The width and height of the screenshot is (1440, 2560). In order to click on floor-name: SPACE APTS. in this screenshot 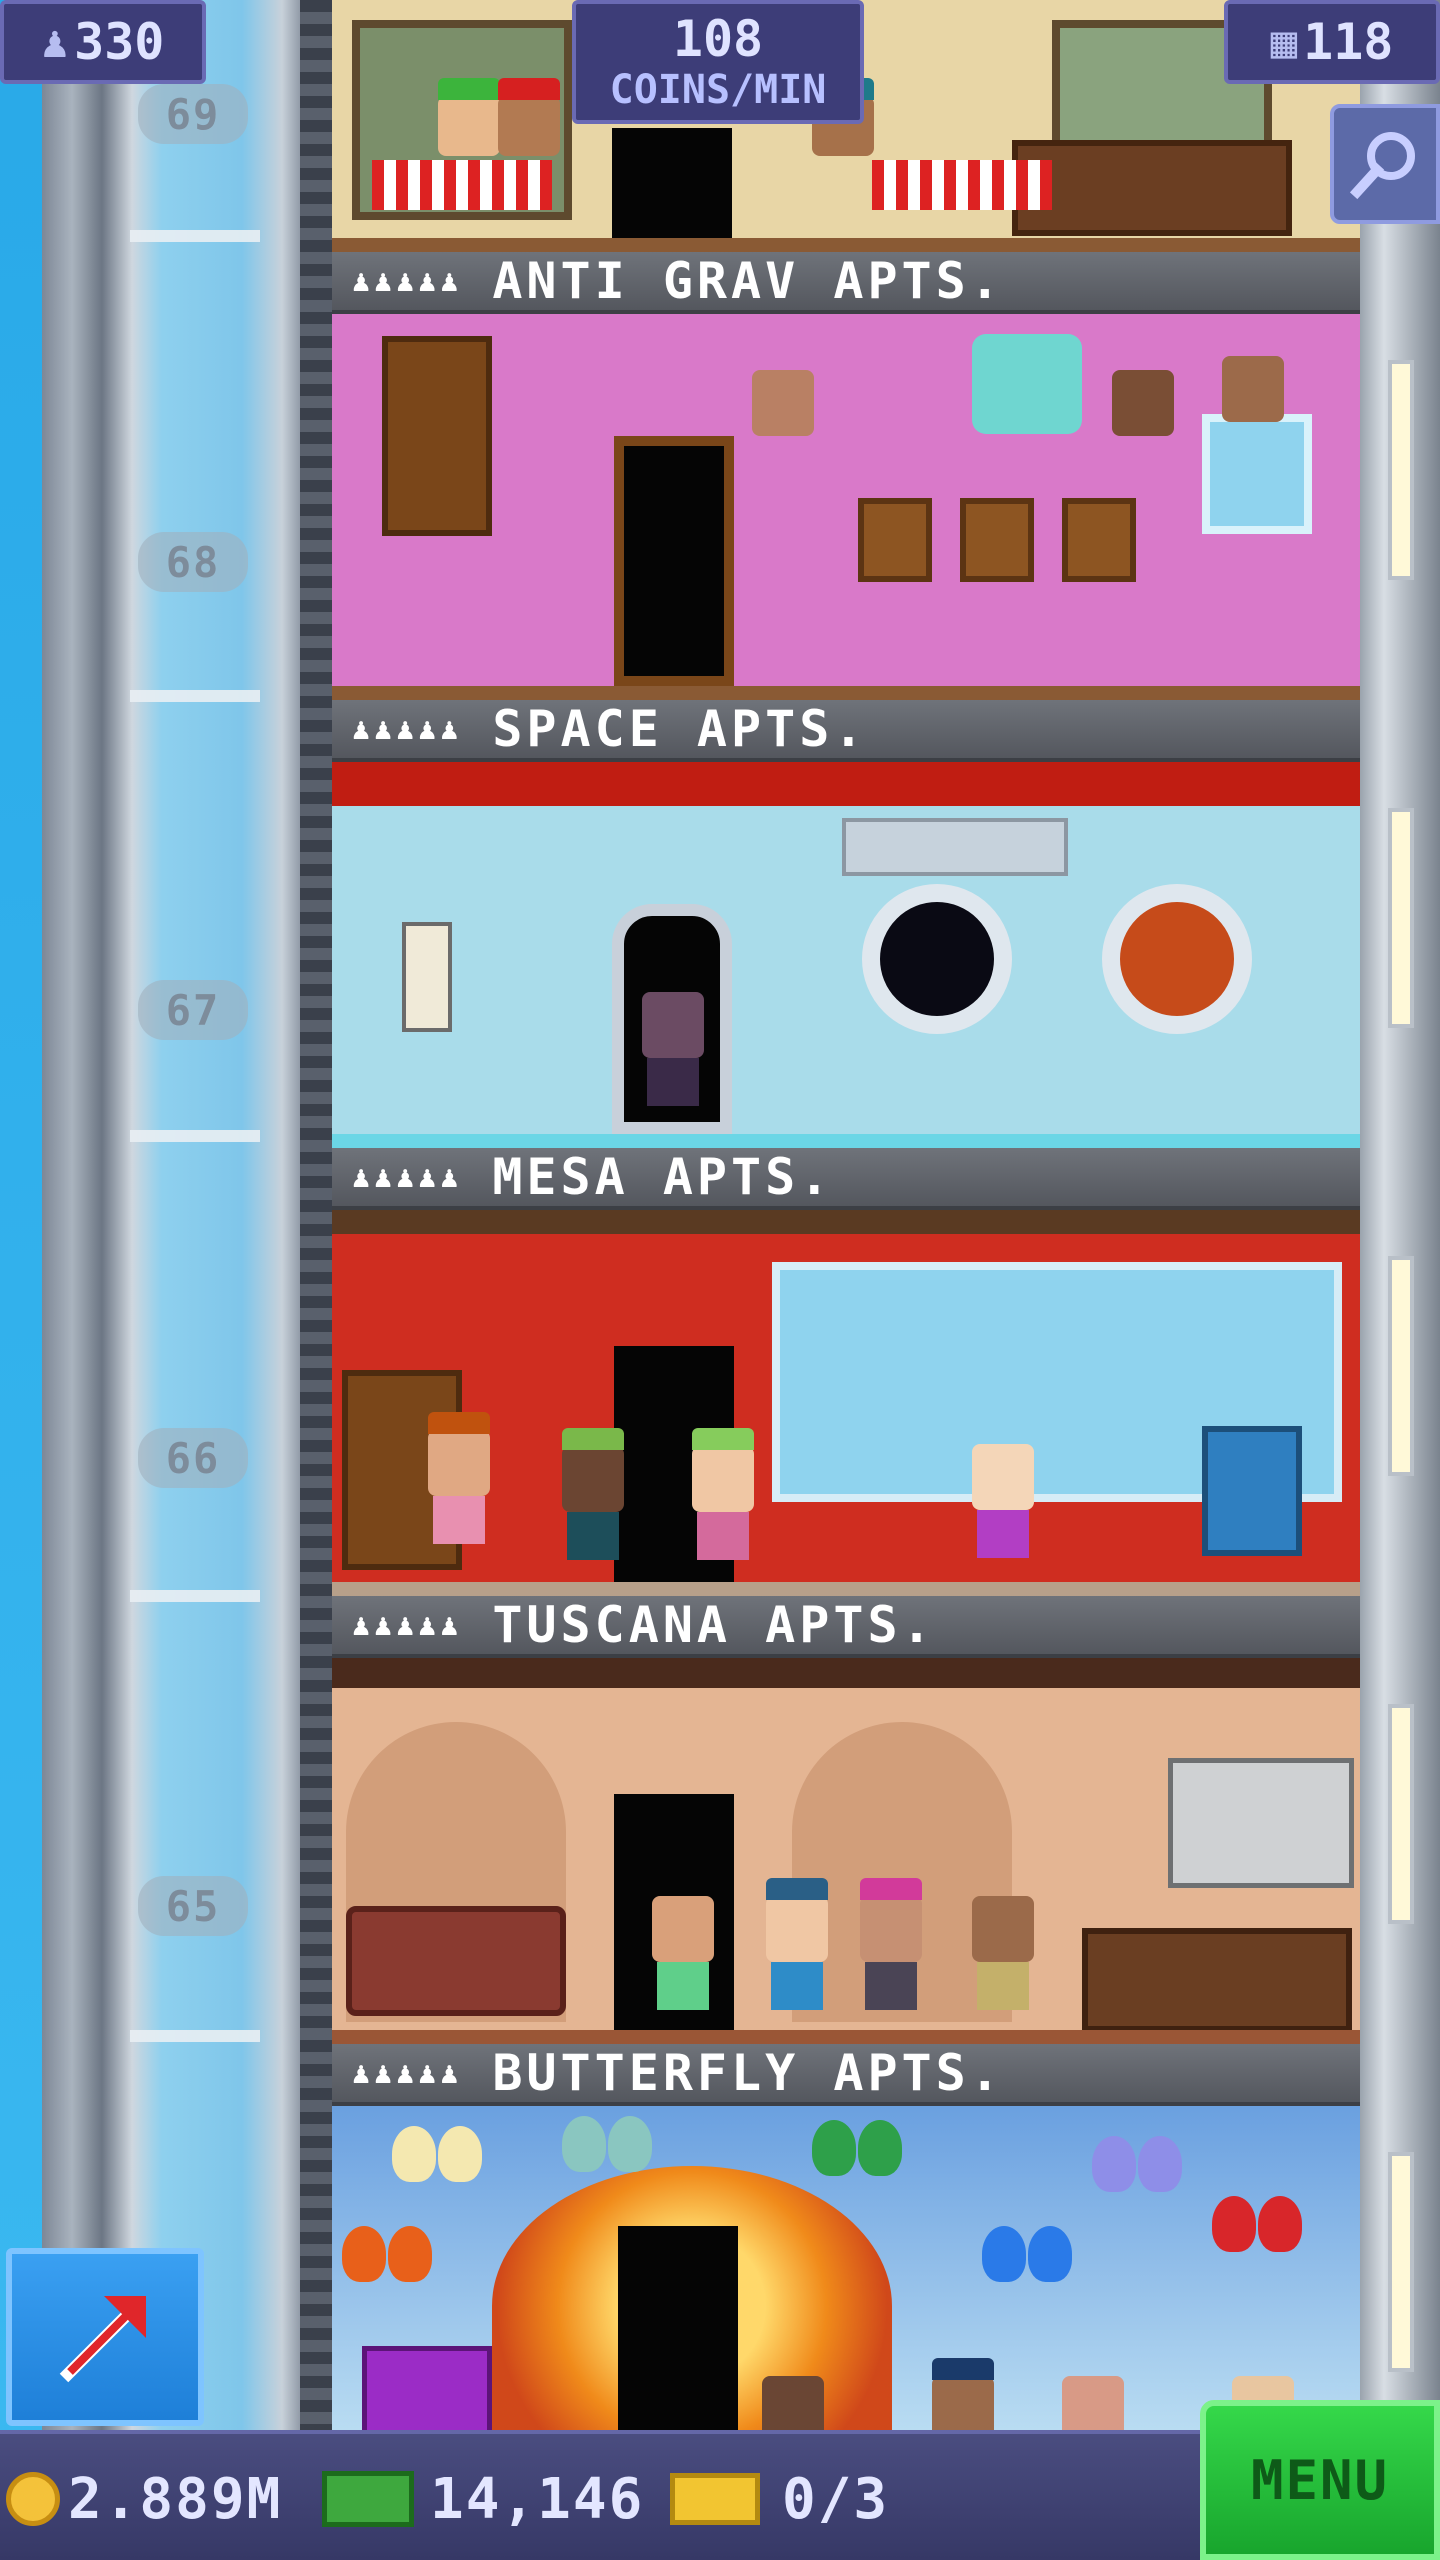, I will do `click(680, 729)`.